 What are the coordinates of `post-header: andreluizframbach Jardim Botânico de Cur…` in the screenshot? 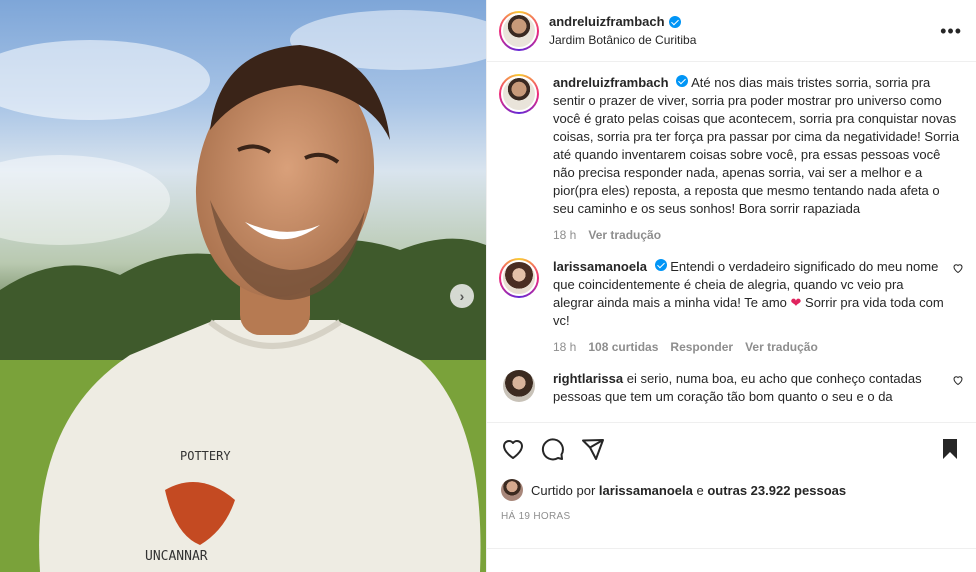 It's located at (731, 31).